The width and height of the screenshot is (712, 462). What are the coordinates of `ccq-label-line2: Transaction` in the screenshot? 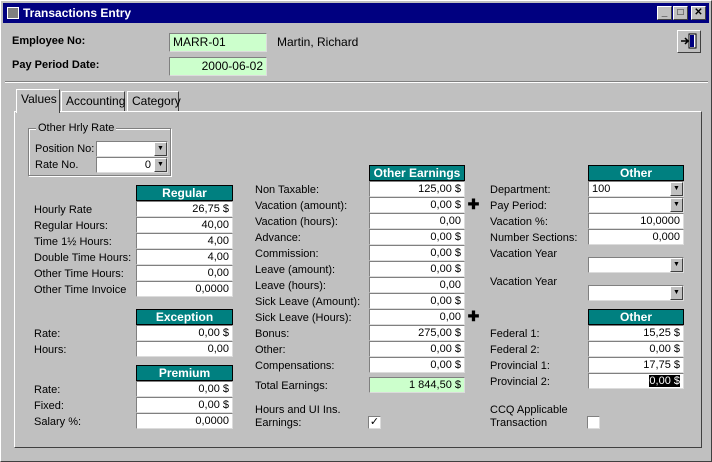 It's located at (519, 423).